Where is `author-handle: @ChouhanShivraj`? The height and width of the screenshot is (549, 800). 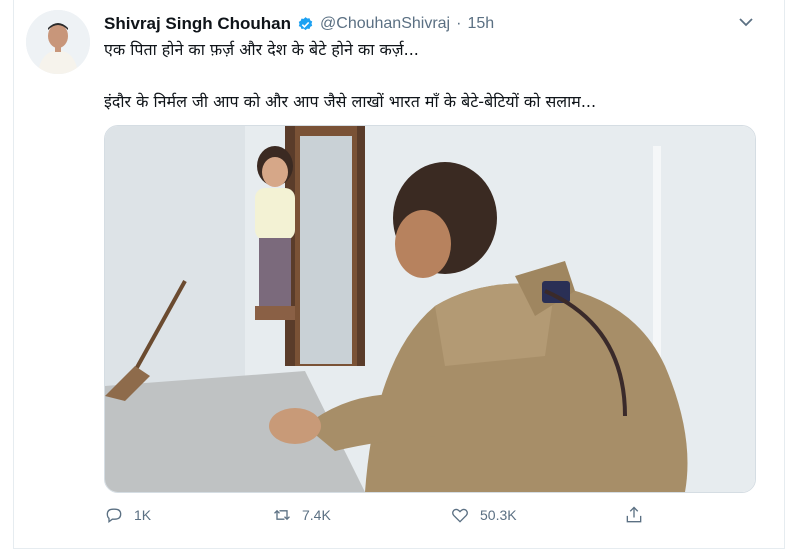
author-handle: @ChouhanShivraj is located at coordinates (385, 24).